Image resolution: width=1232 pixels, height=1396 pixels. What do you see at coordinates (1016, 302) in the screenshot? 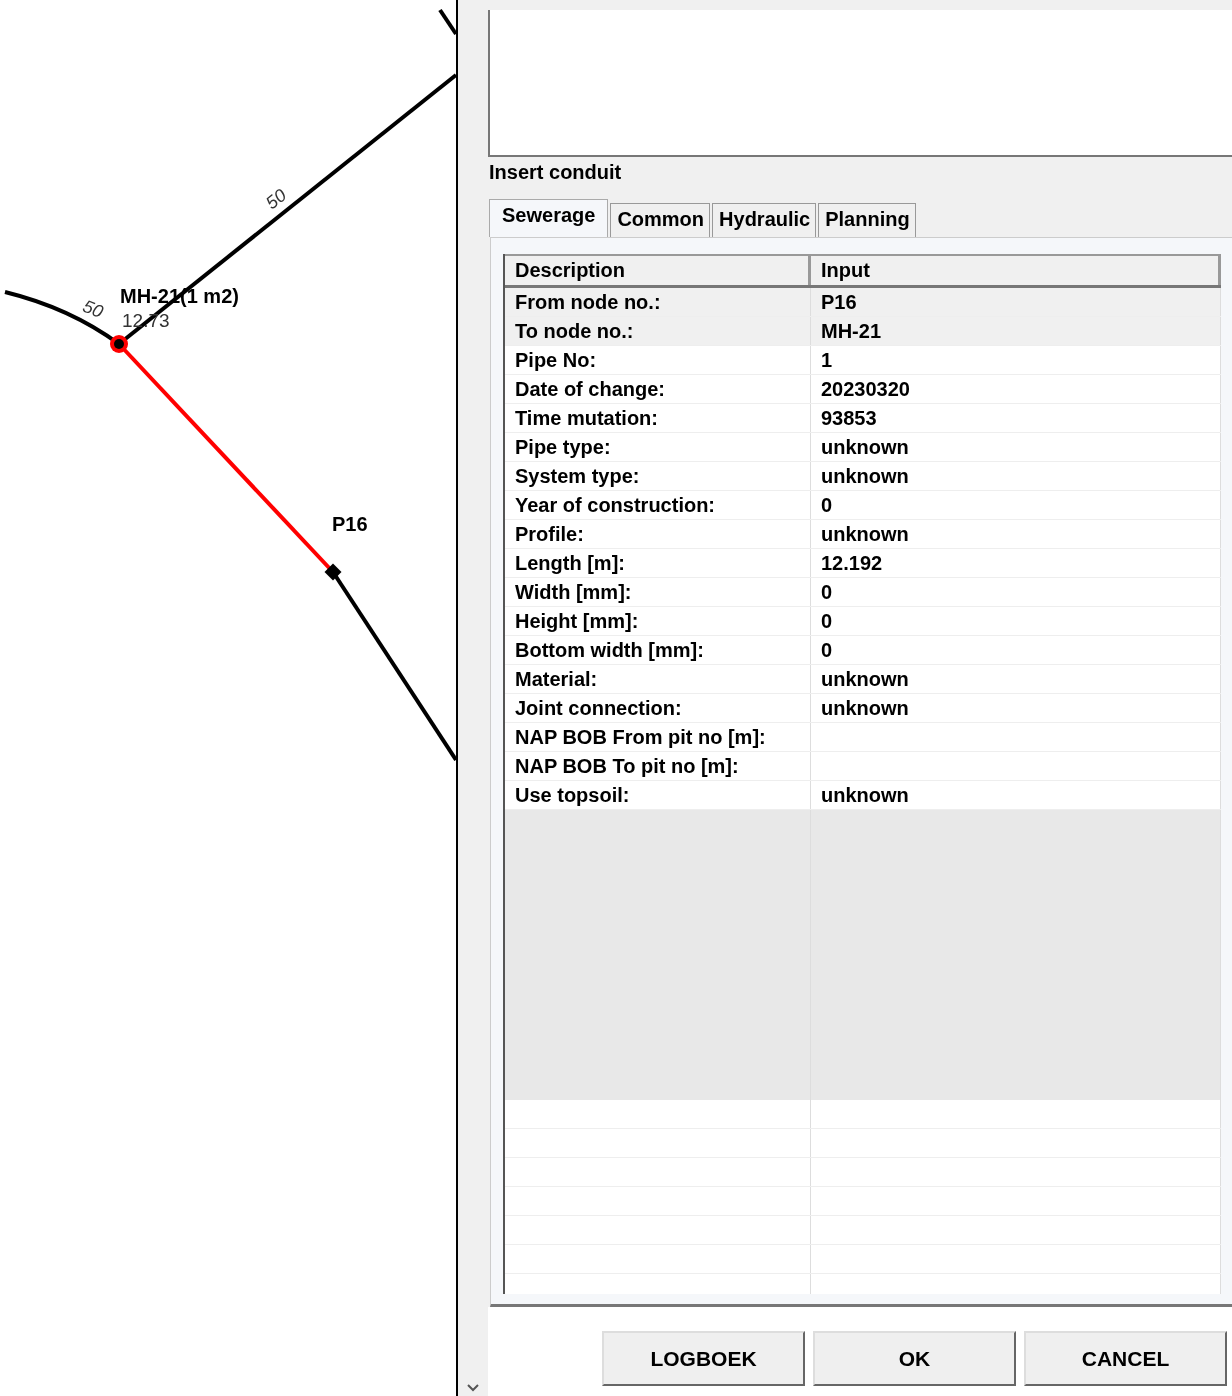
I see `property-value: P16` at bounding box center [1016, 302].